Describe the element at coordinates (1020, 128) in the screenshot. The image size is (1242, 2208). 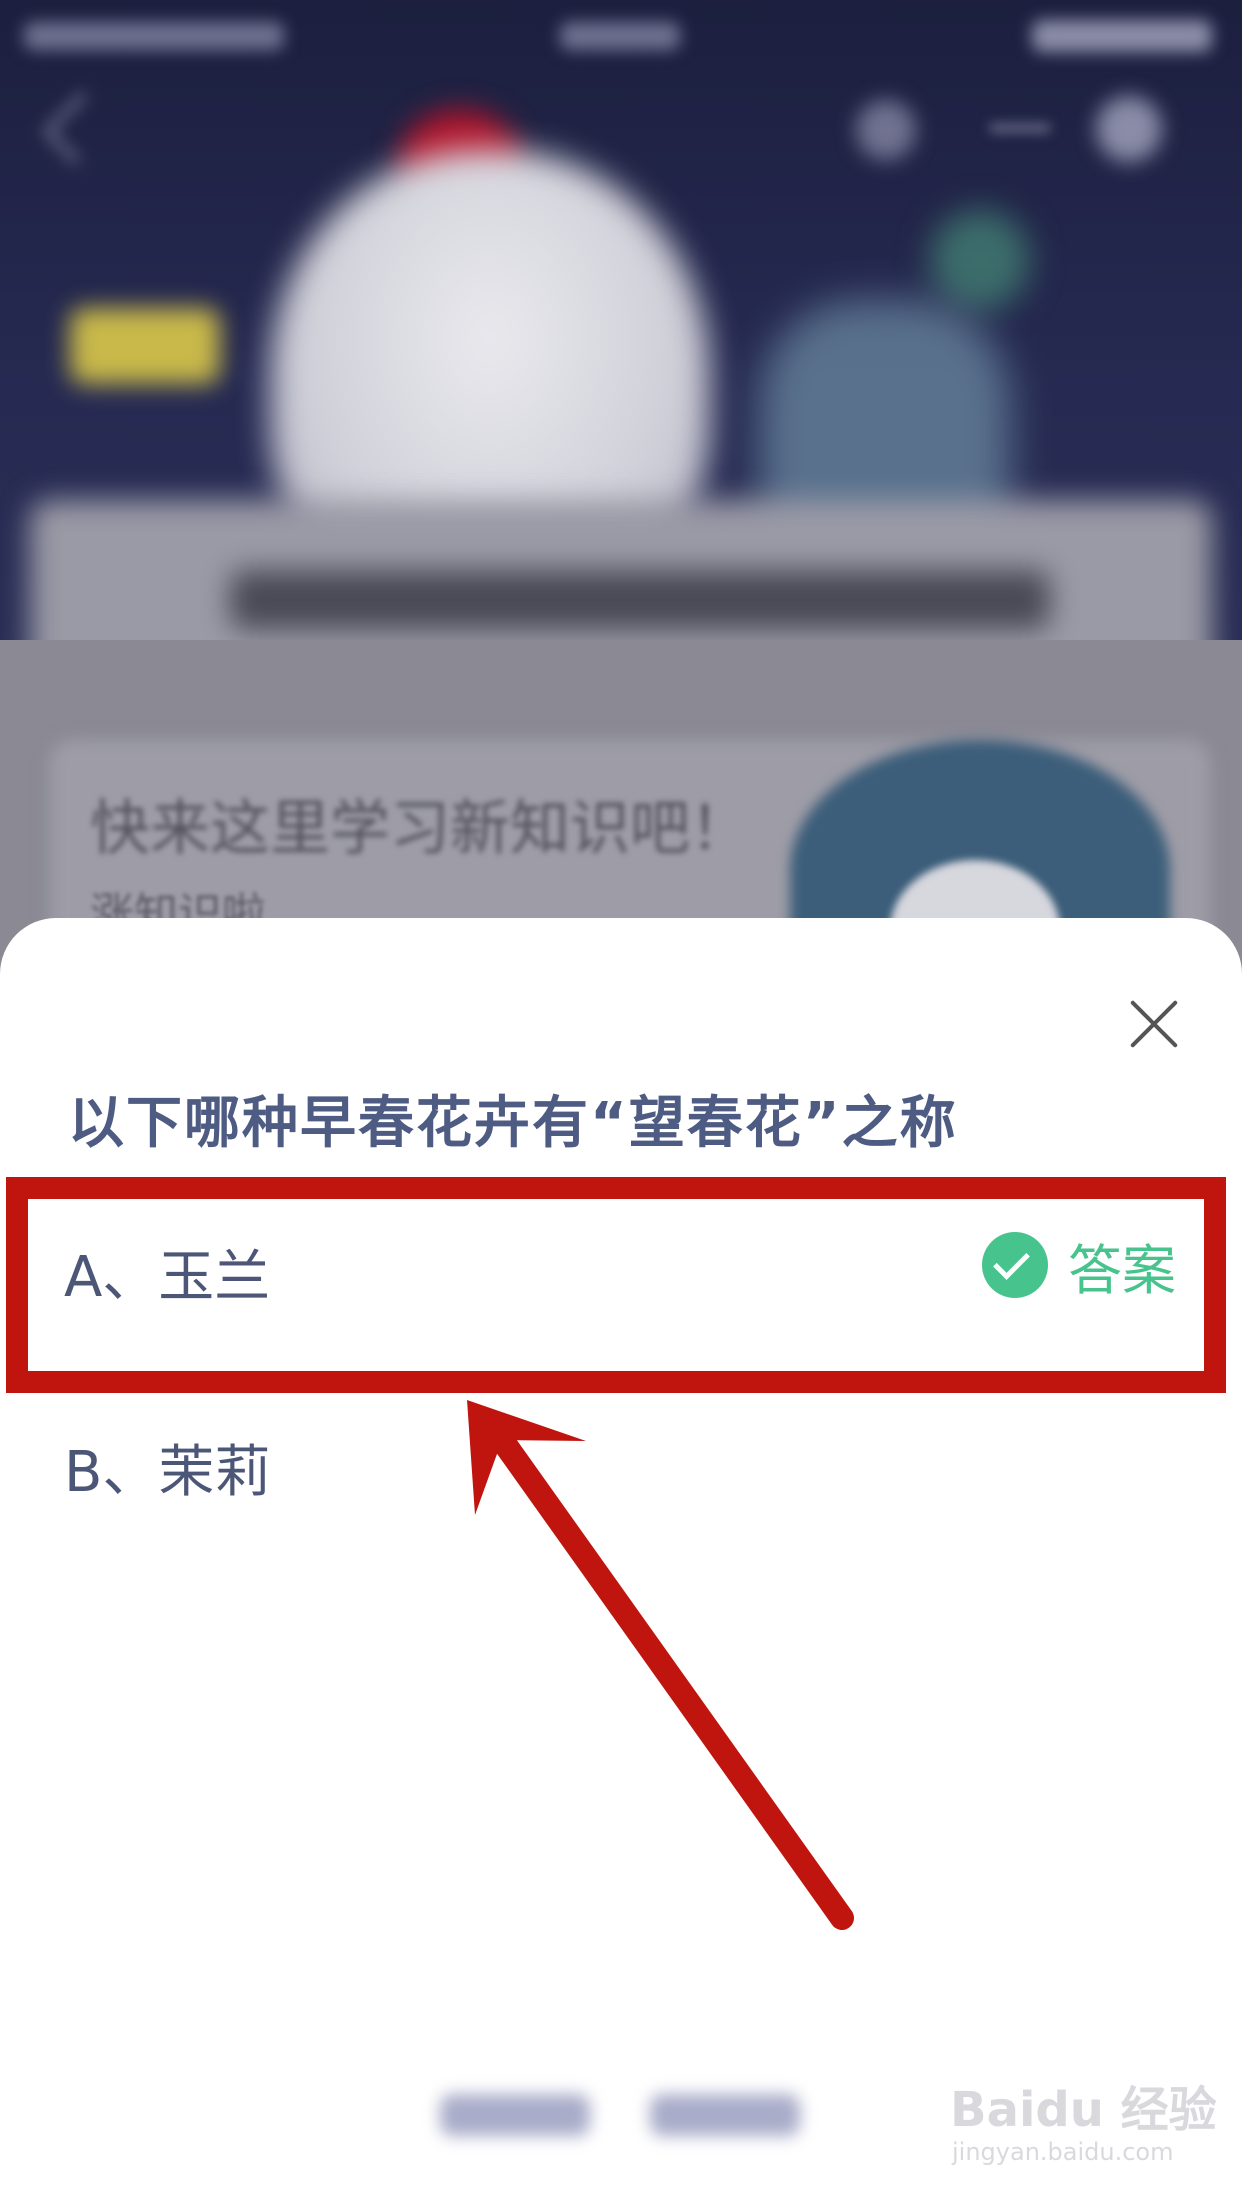
I see `divider` at that location.